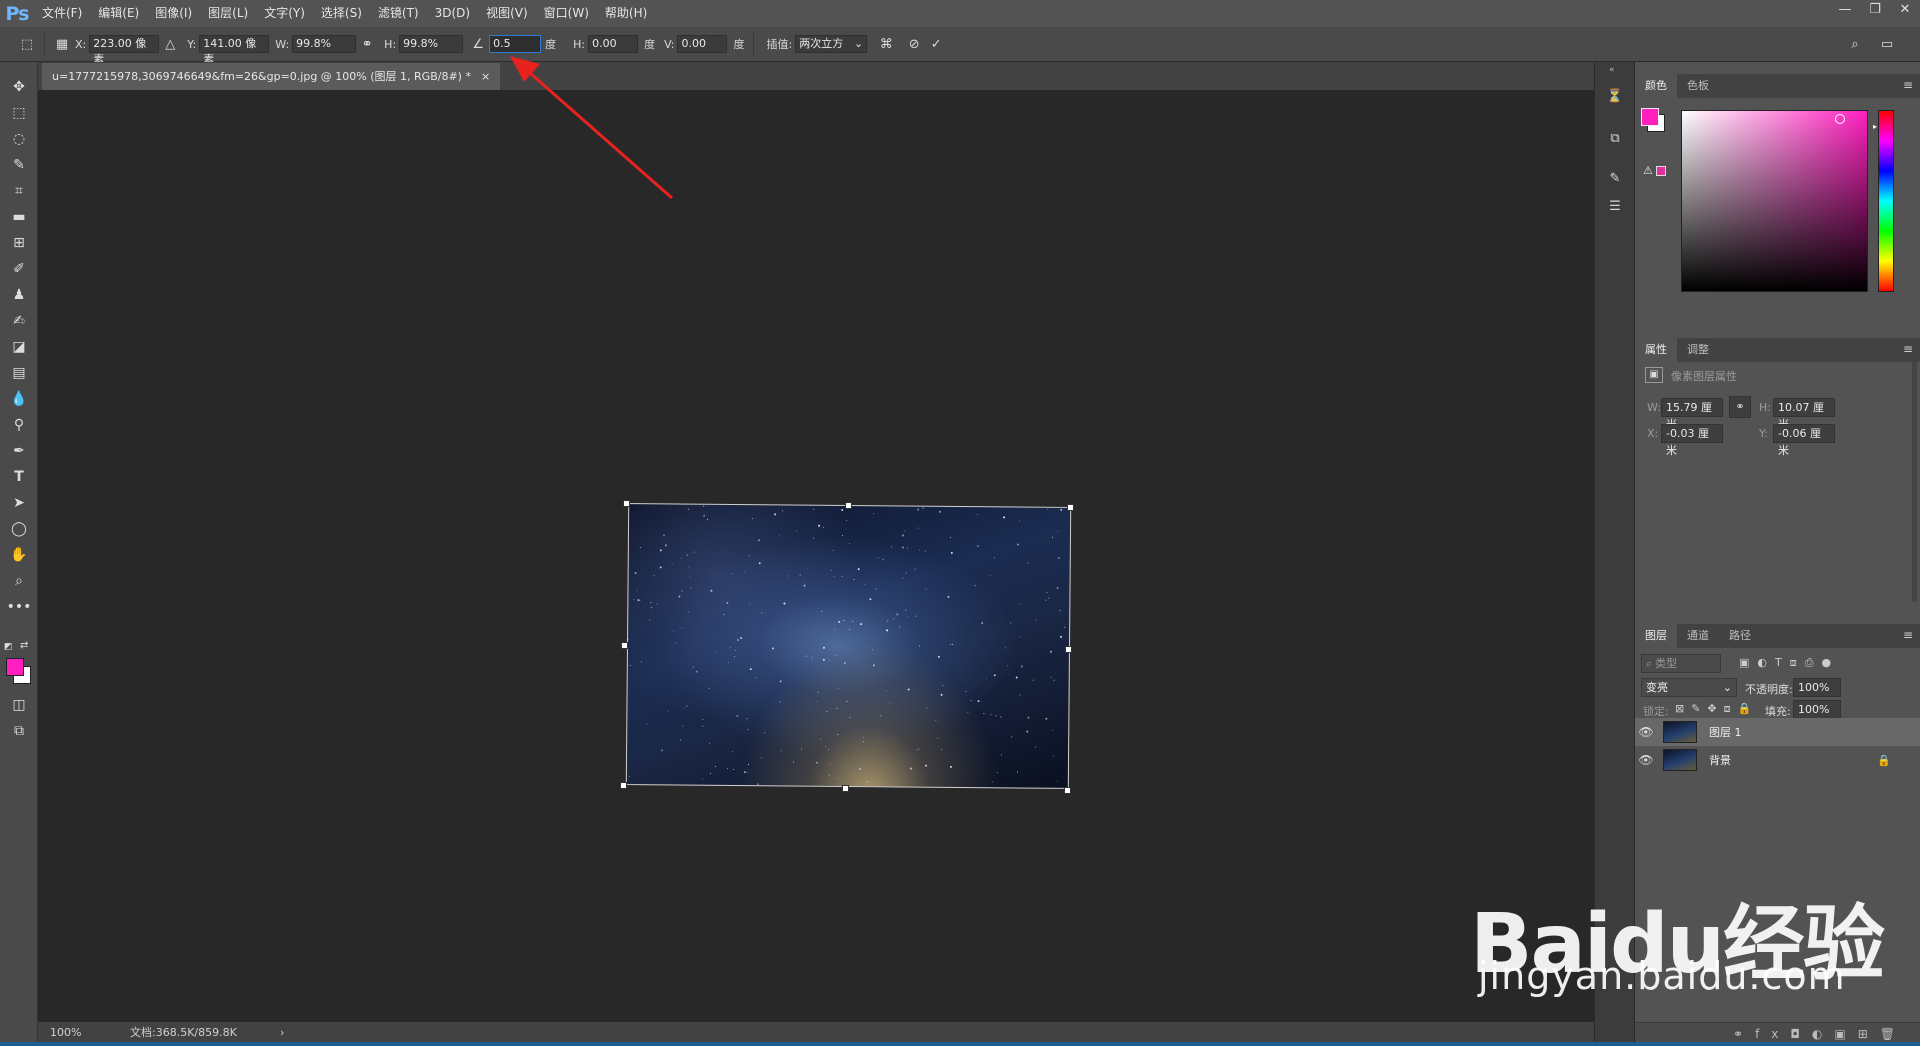 The image size is (1920, 1046). I want to click on zoom-level: 100%, so click(86, 1032).